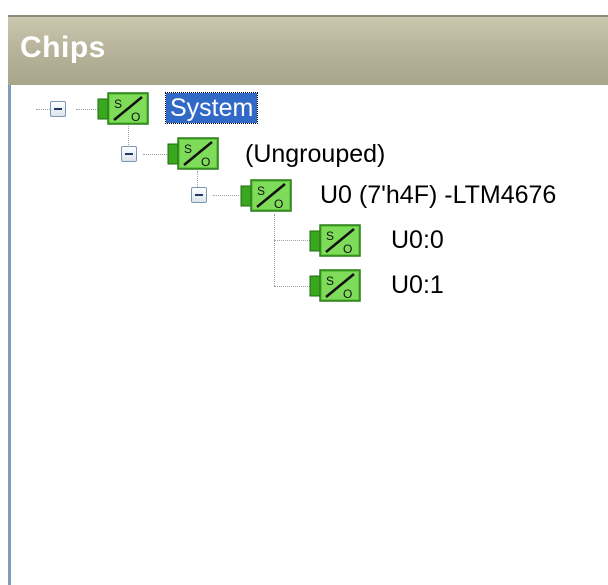  I want to click on tree-node-system: System, so click(211, 108).